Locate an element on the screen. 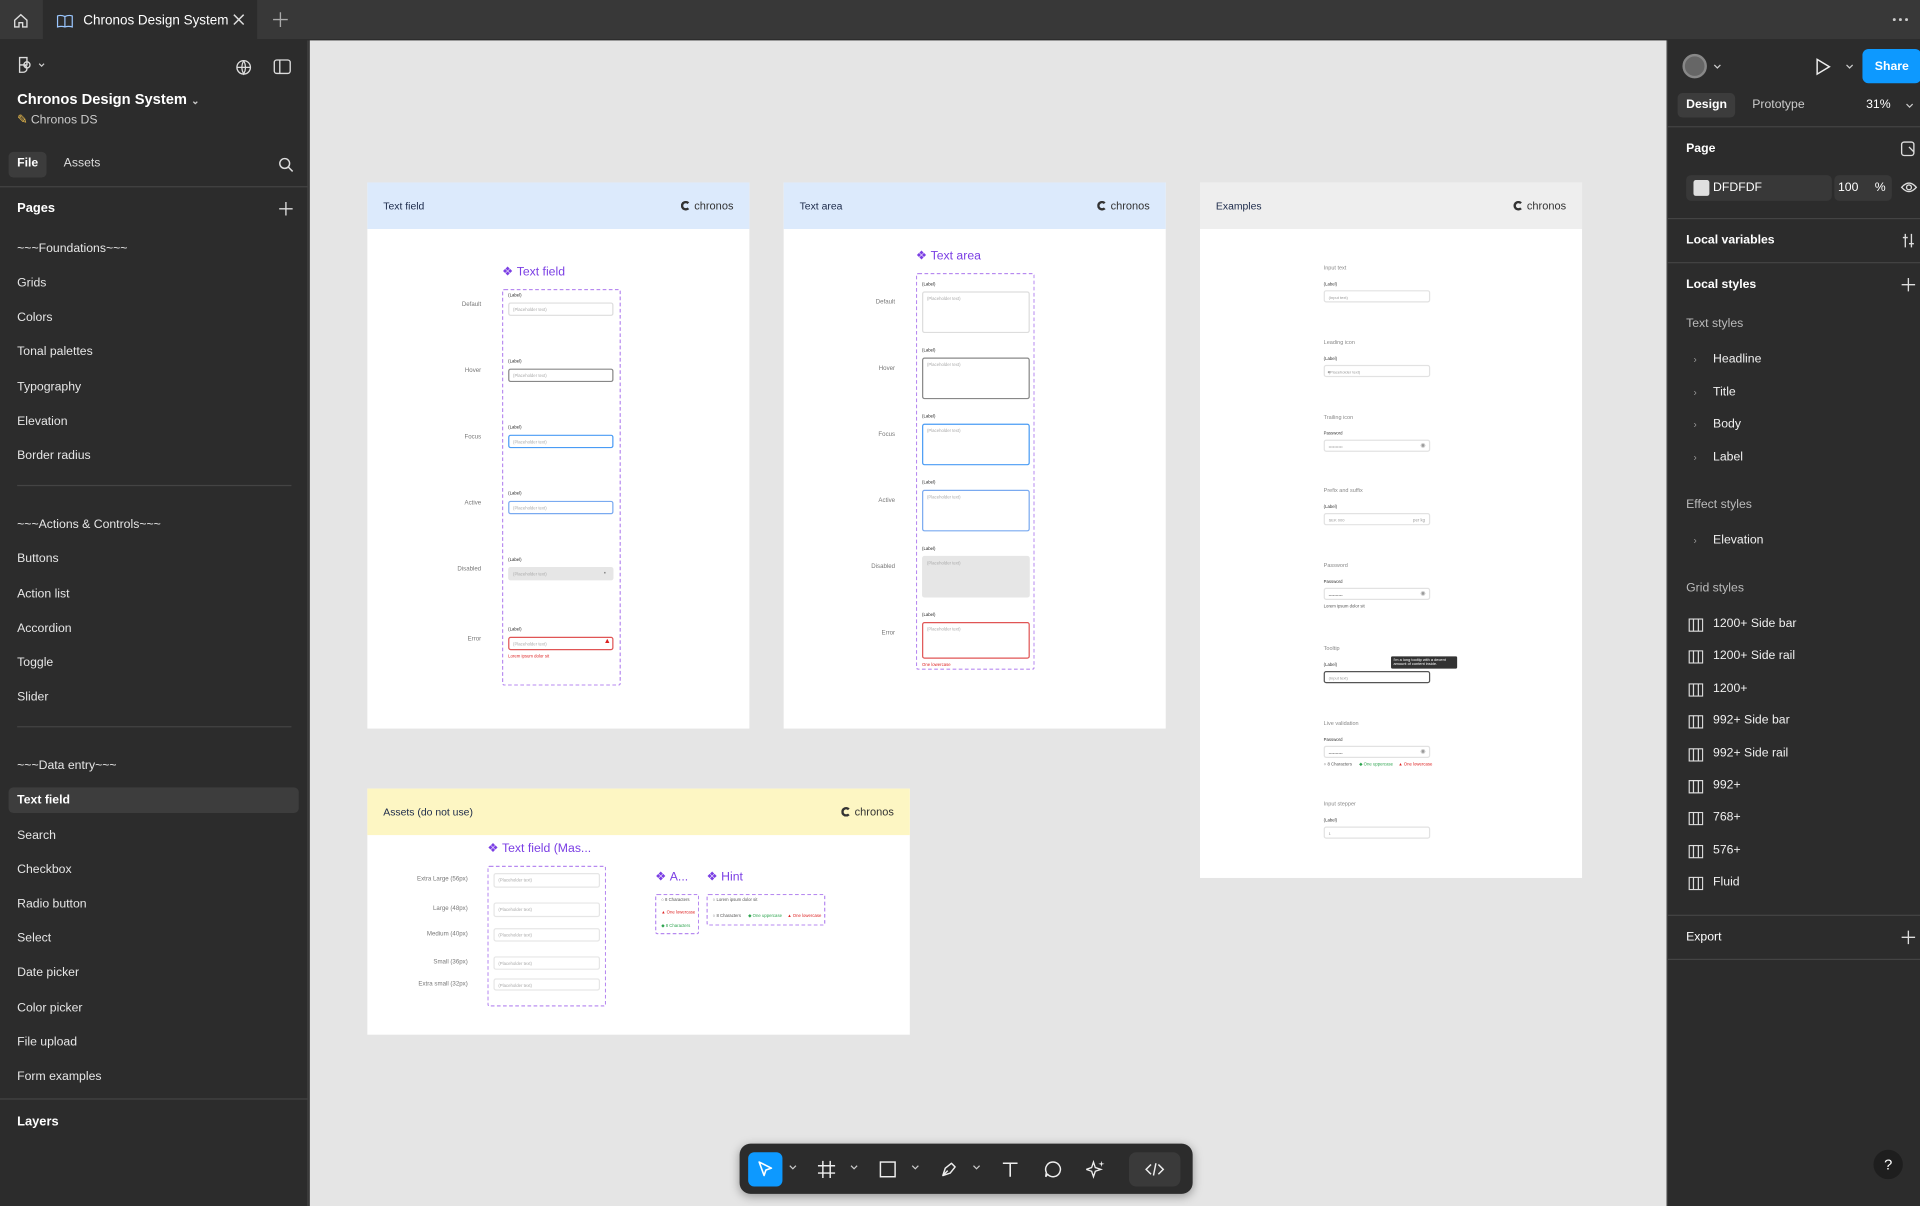  page-item: Search is located at coordinates (154, 836).